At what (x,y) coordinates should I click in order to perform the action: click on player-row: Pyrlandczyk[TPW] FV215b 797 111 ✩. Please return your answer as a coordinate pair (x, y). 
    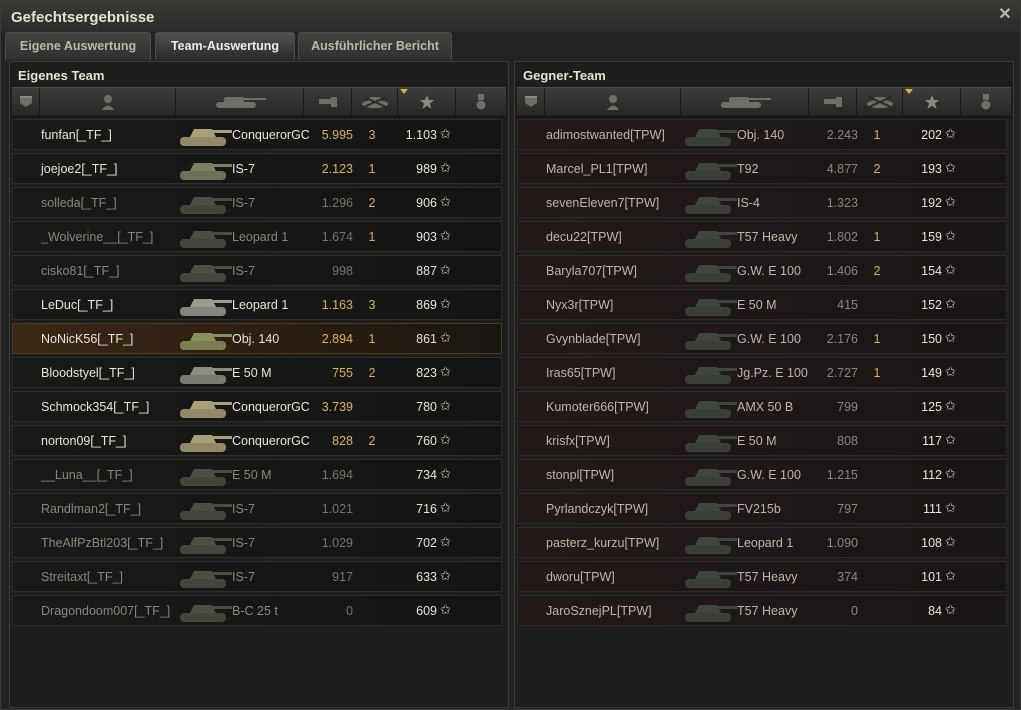
    Looking at the image, I should click on (762, 508).